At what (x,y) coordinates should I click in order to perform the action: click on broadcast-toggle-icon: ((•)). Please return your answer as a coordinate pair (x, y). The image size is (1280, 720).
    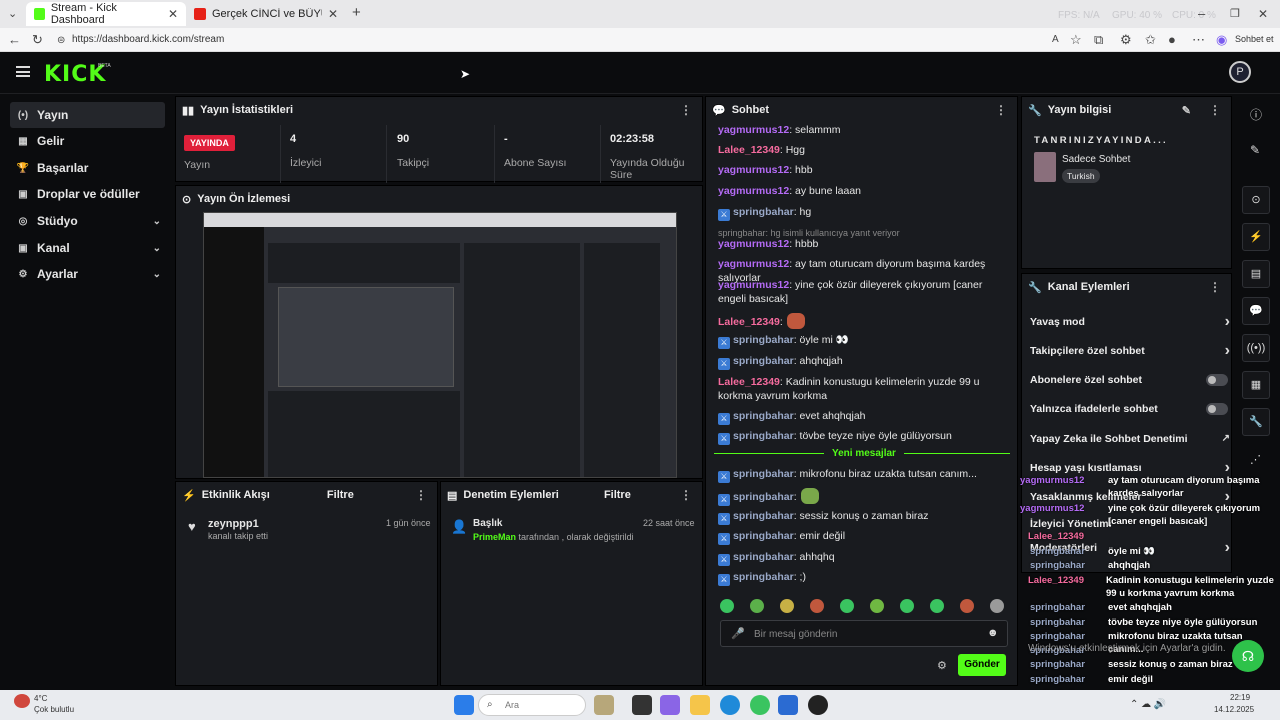
    Looking at the image, I should click on (1256, 348).